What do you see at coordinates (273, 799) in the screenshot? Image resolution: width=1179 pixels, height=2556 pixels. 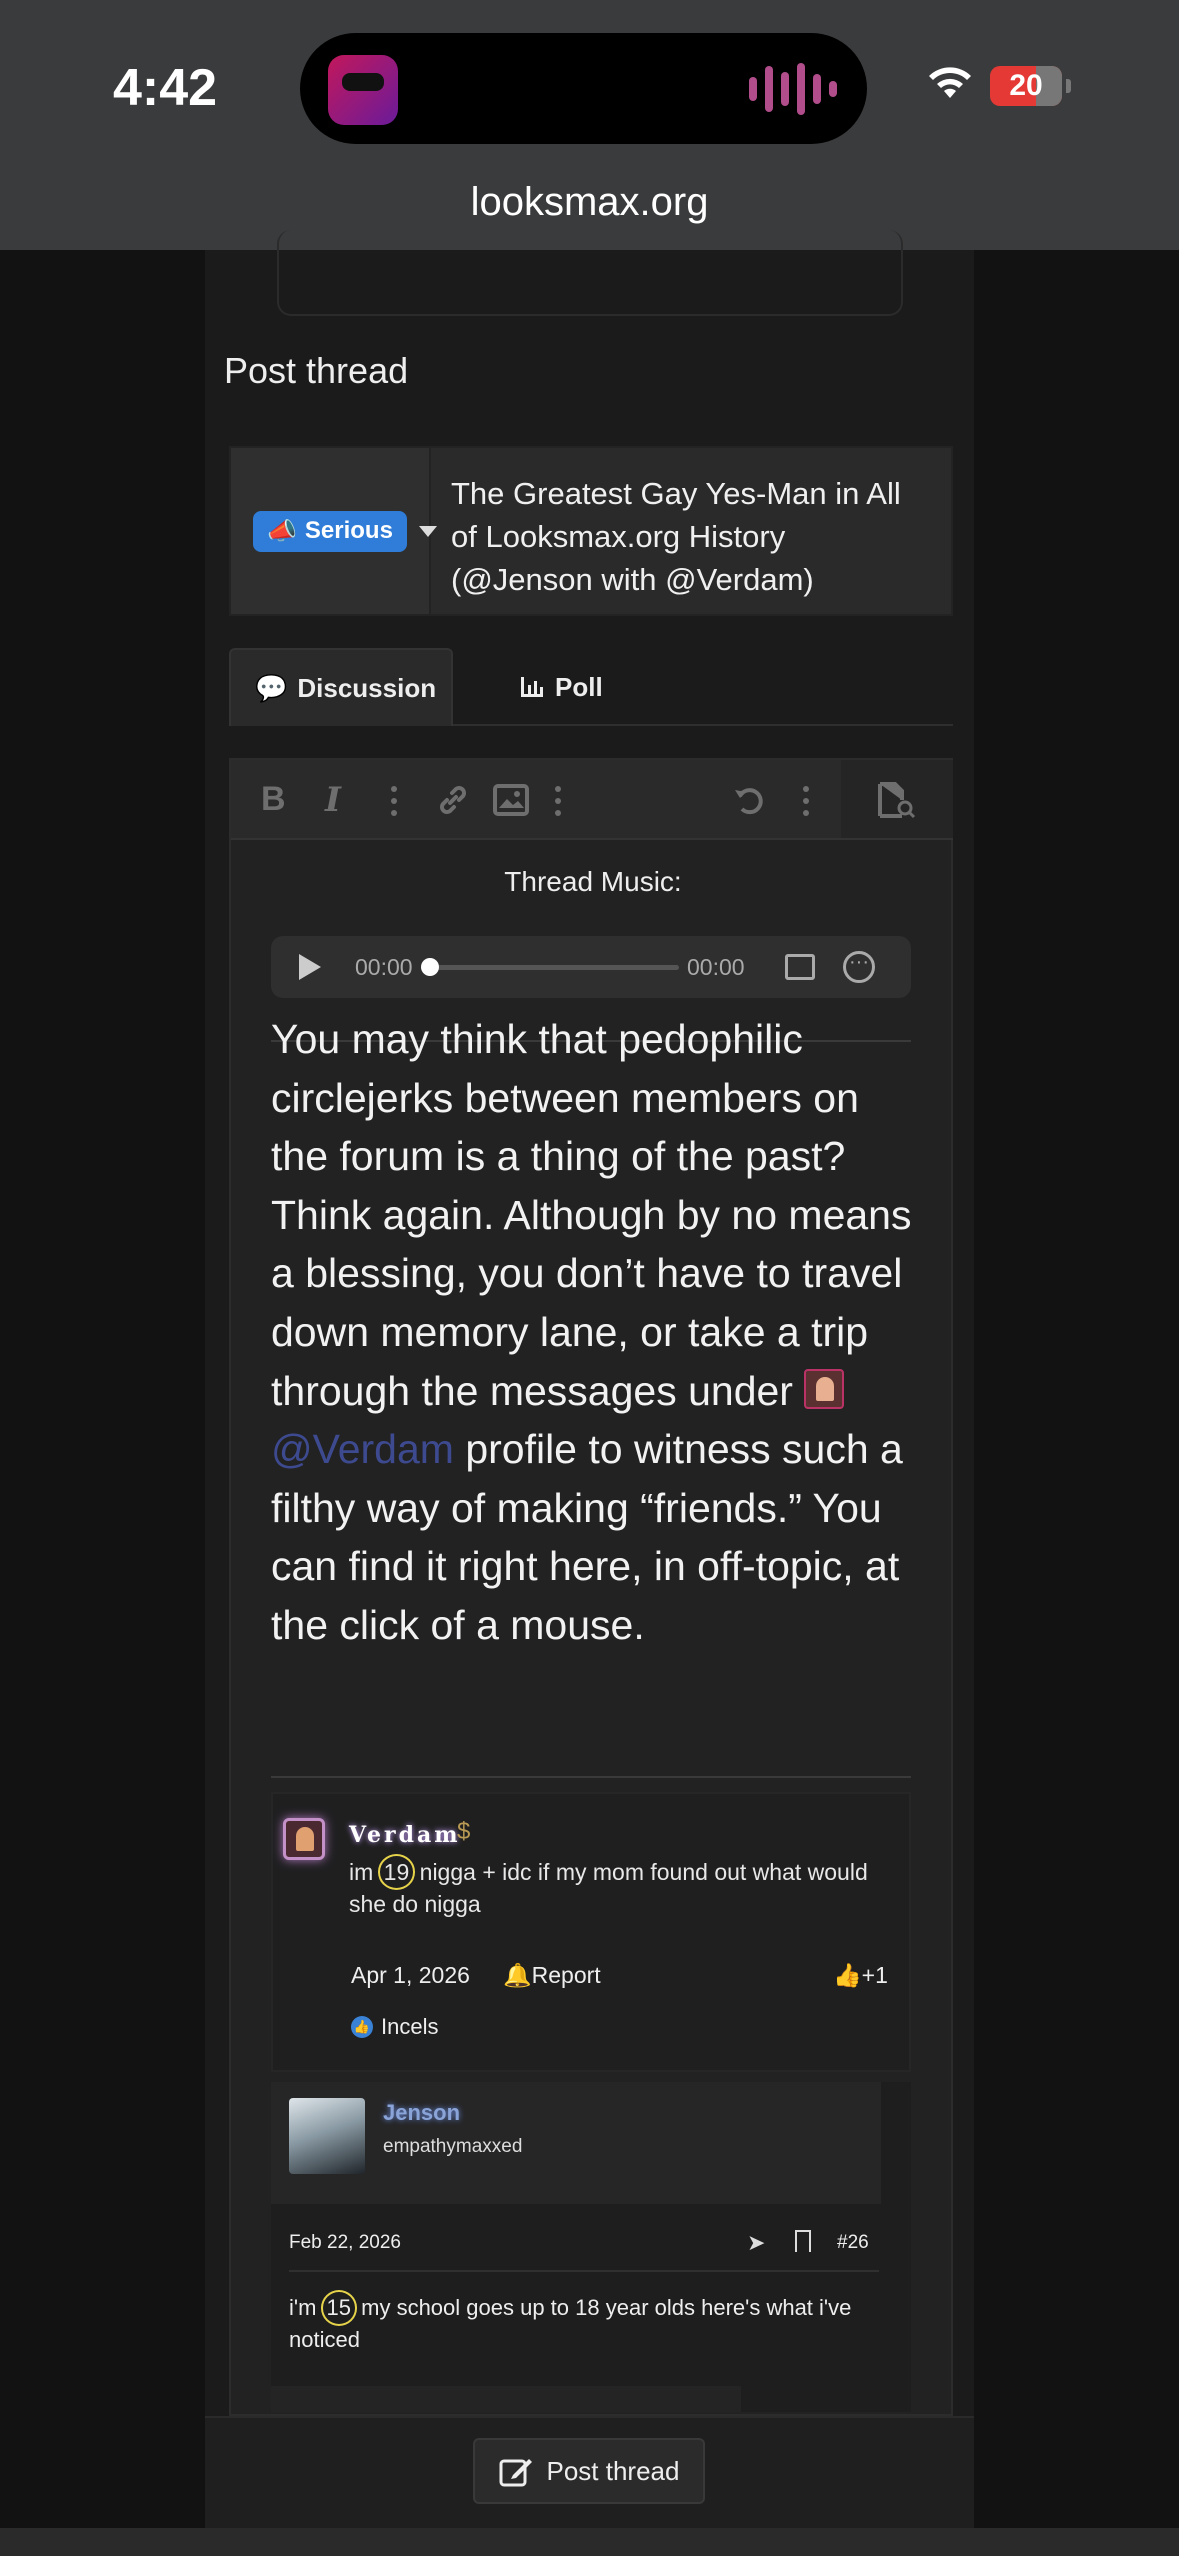 I see `bold-icon: B` at bounding box center [273, 799].